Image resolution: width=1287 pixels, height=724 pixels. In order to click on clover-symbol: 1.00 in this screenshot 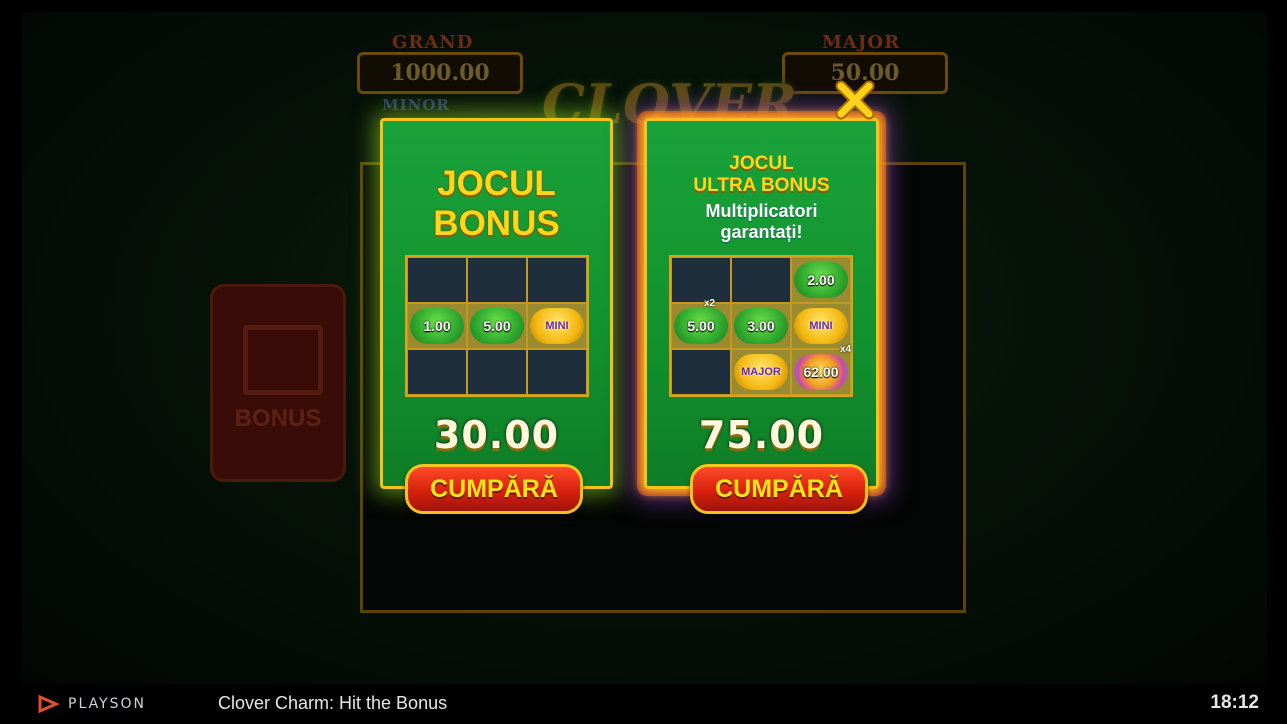, I will do `click(437, 326)`.